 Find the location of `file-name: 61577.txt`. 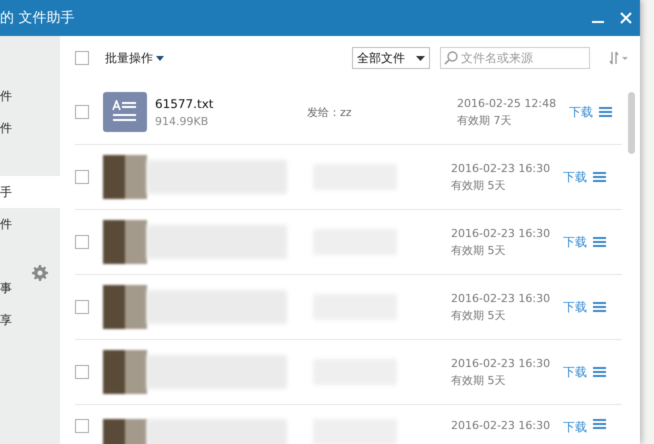

file-name: 61577.txt is located at coordinates (184, 103).